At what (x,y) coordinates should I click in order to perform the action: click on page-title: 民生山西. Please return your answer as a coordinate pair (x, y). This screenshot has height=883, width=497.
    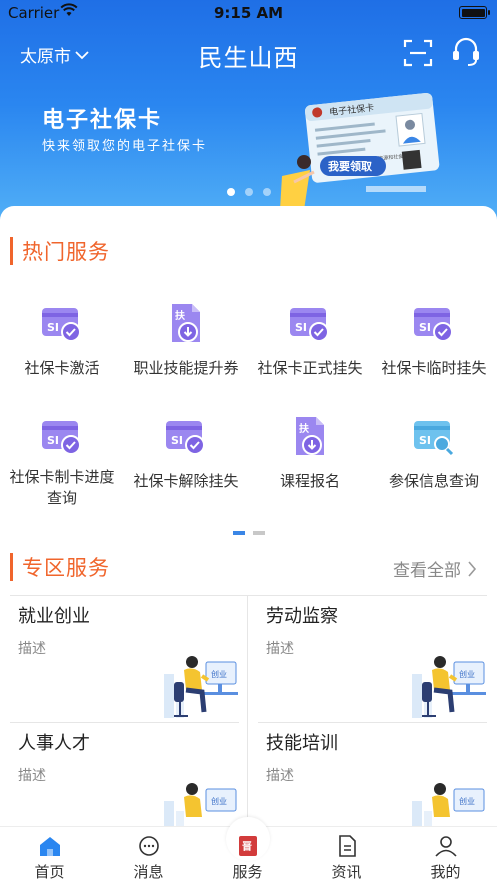
    Looking at the image, I should click on (248, 58).